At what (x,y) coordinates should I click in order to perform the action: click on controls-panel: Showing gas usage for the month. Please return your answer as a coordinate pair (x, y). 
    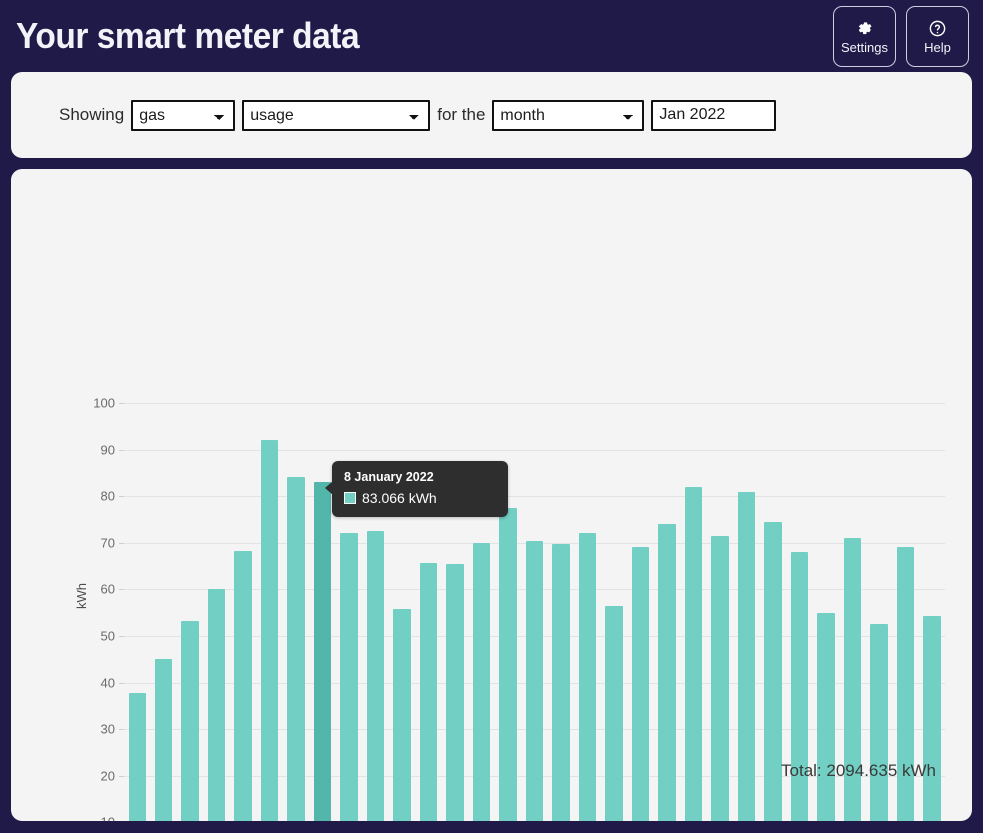
    Looking at the image, I should click on (491, 115).